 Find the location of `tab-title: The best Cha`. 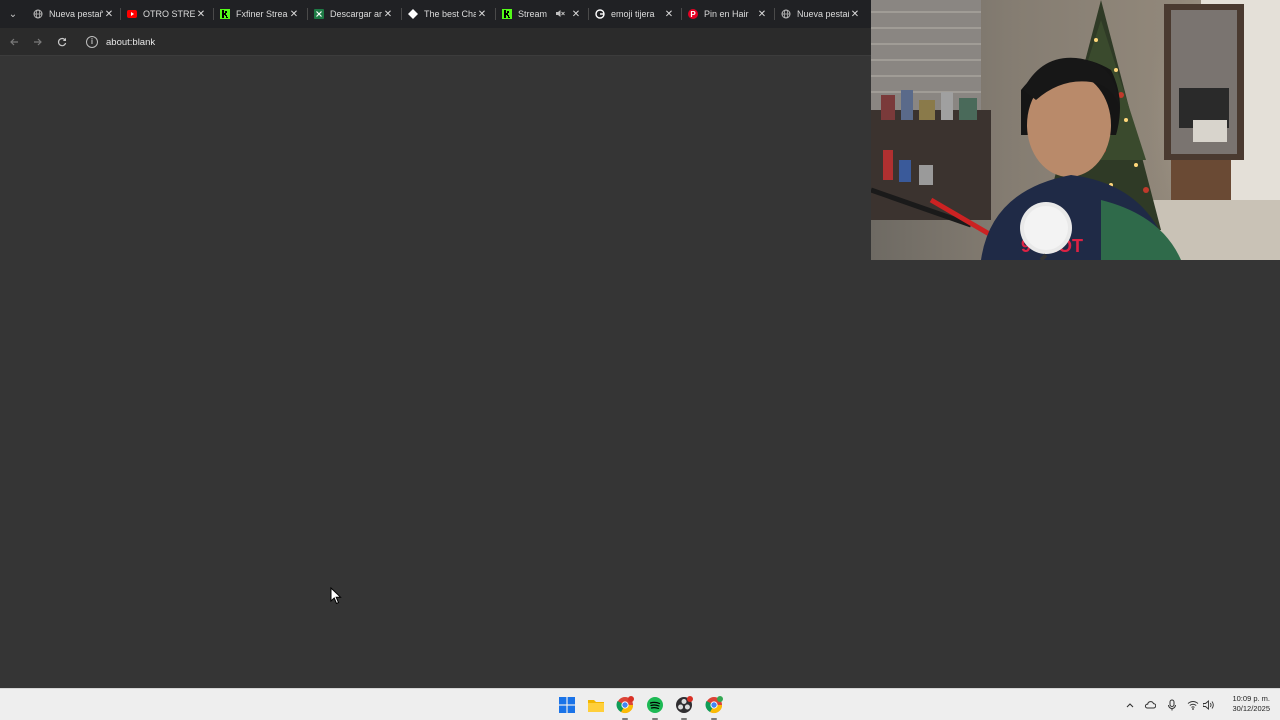

tab-title: The best Cha is located at coordinates (450, 14).